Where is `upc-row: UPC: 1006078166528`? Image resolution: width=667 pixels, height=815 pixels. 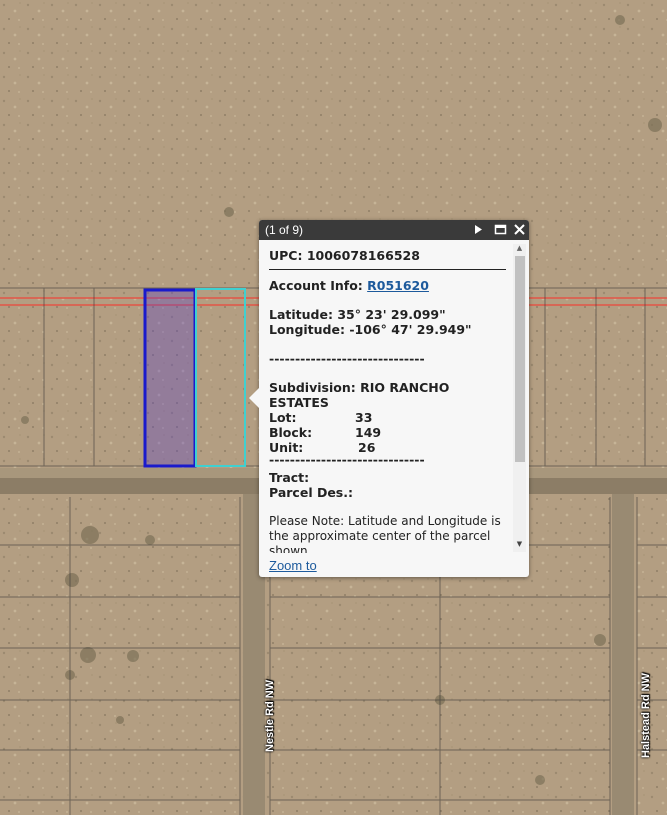
upc-row: UPC: 1006078166528 is located at coordinates (390, 255).